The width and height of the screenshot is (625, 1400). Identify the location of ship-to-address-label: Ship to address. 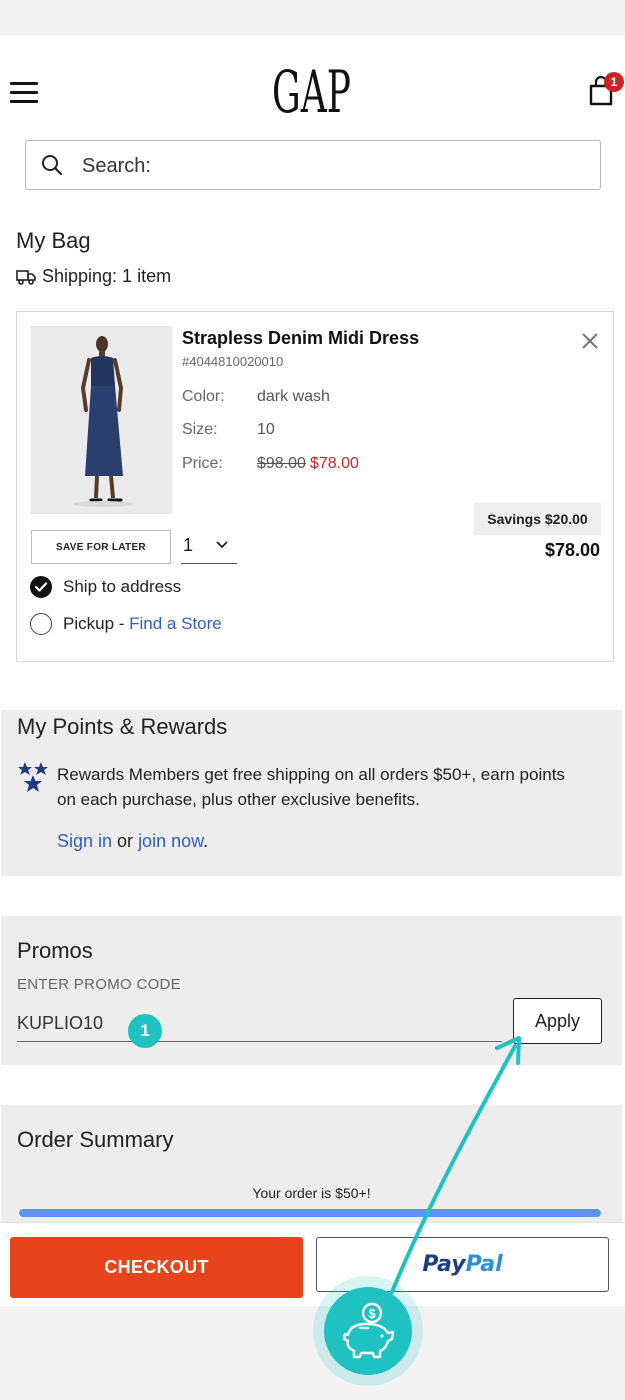
(122, 586).